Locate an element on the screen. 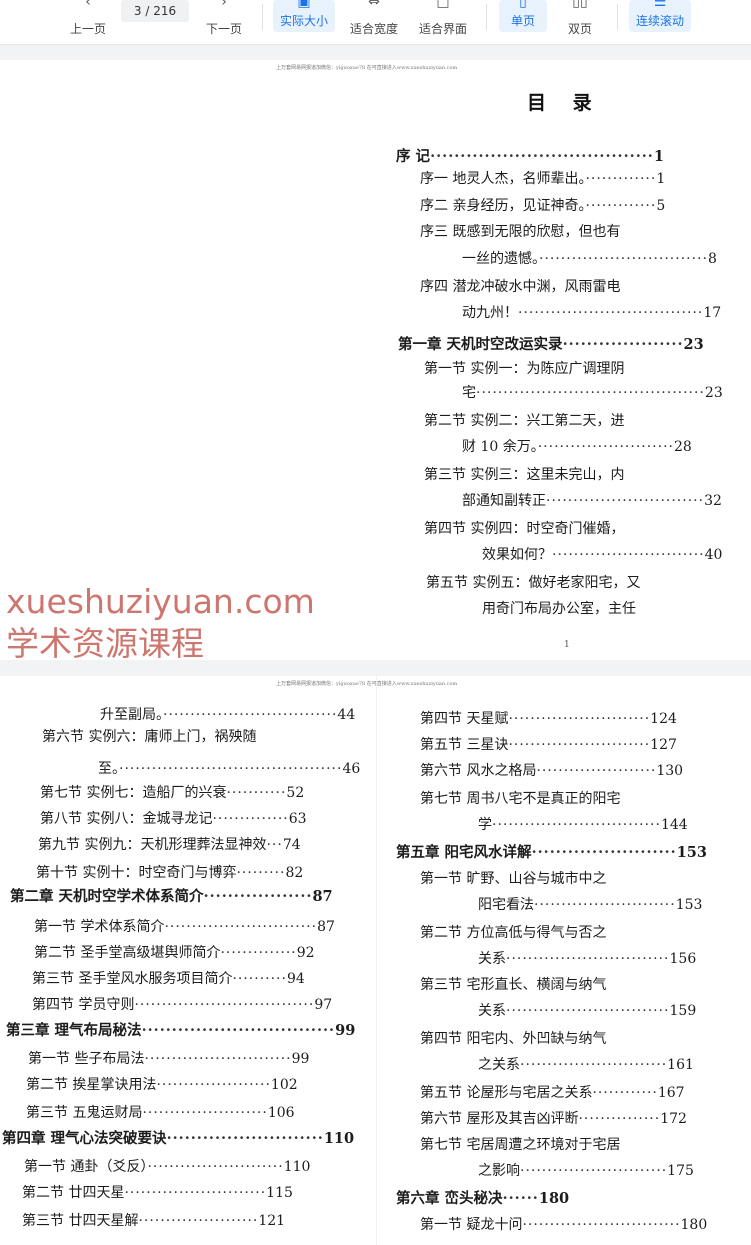 This screenshot has width=751, height=1245. toc-dots: ··· is located at coordinates (274, 845).